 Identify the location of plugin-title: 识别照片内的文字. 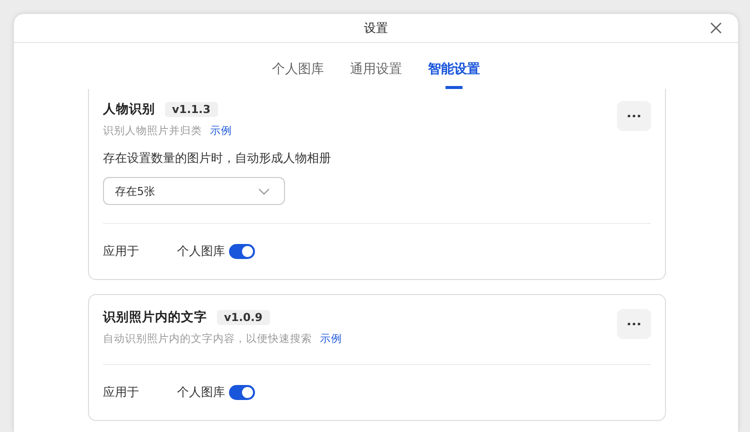
(155, 317).